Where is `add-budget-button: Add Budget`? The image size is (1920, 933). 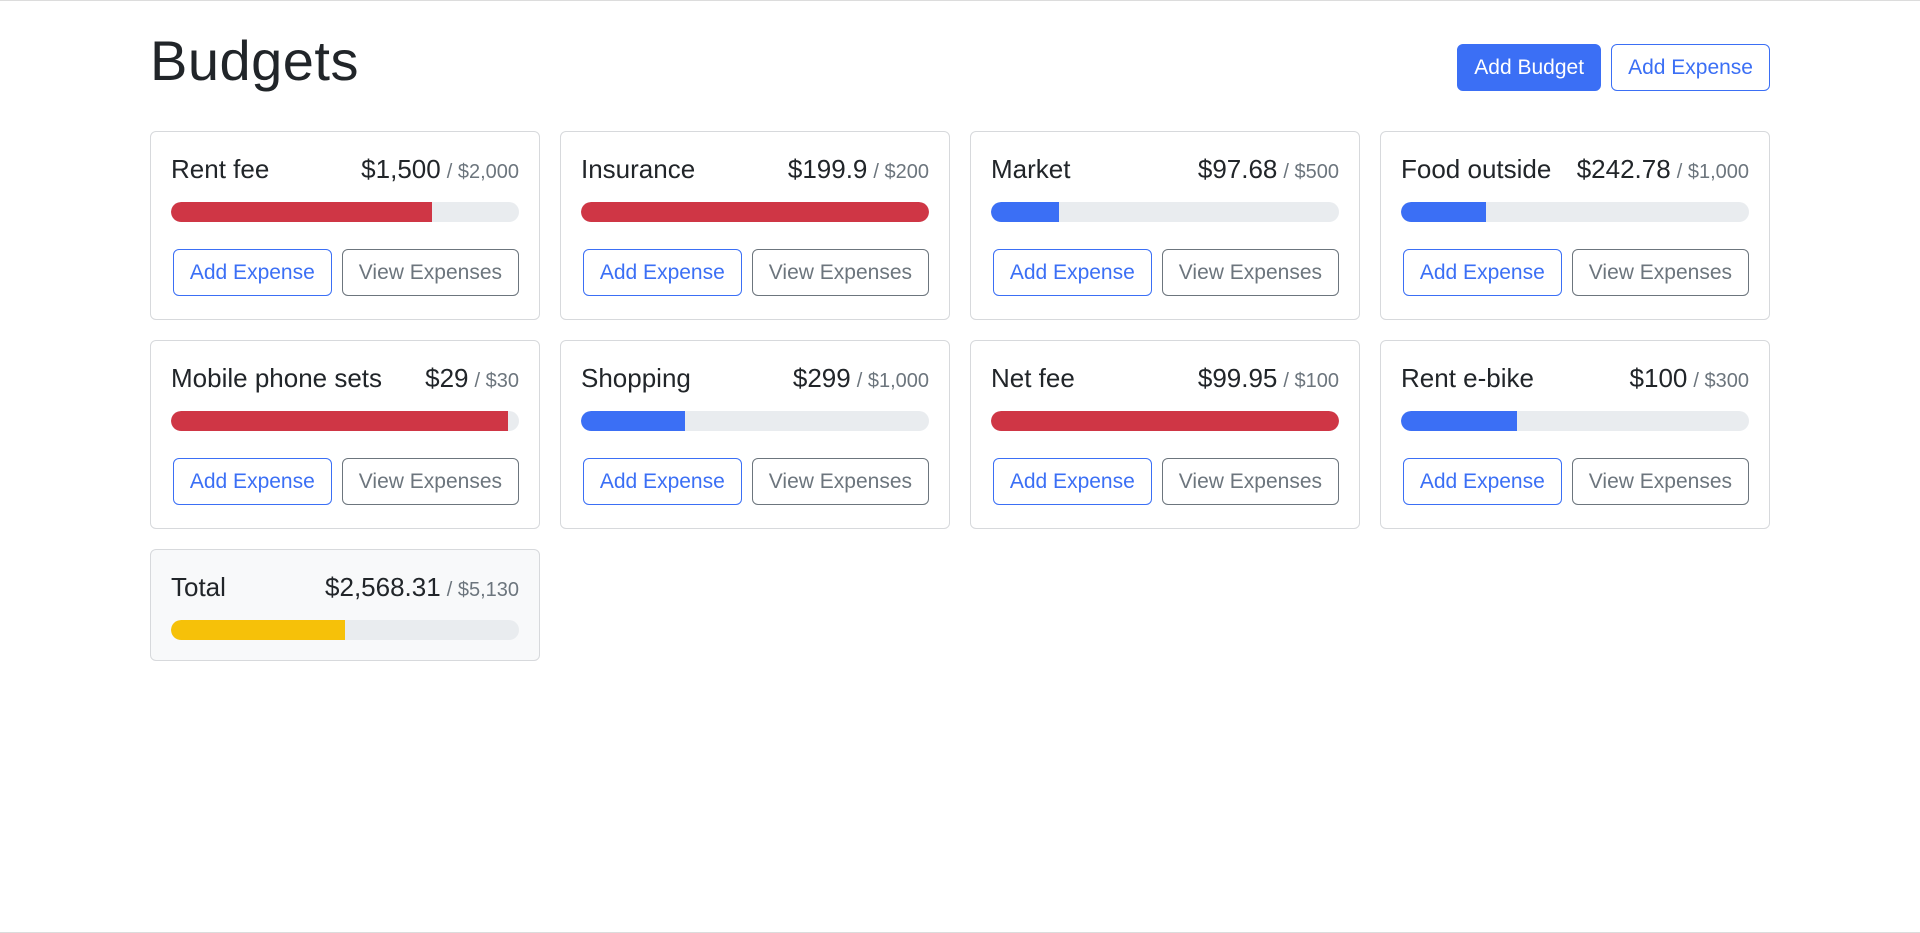 add-budget-button: Add Budget is located at coordinates (1529, 67).